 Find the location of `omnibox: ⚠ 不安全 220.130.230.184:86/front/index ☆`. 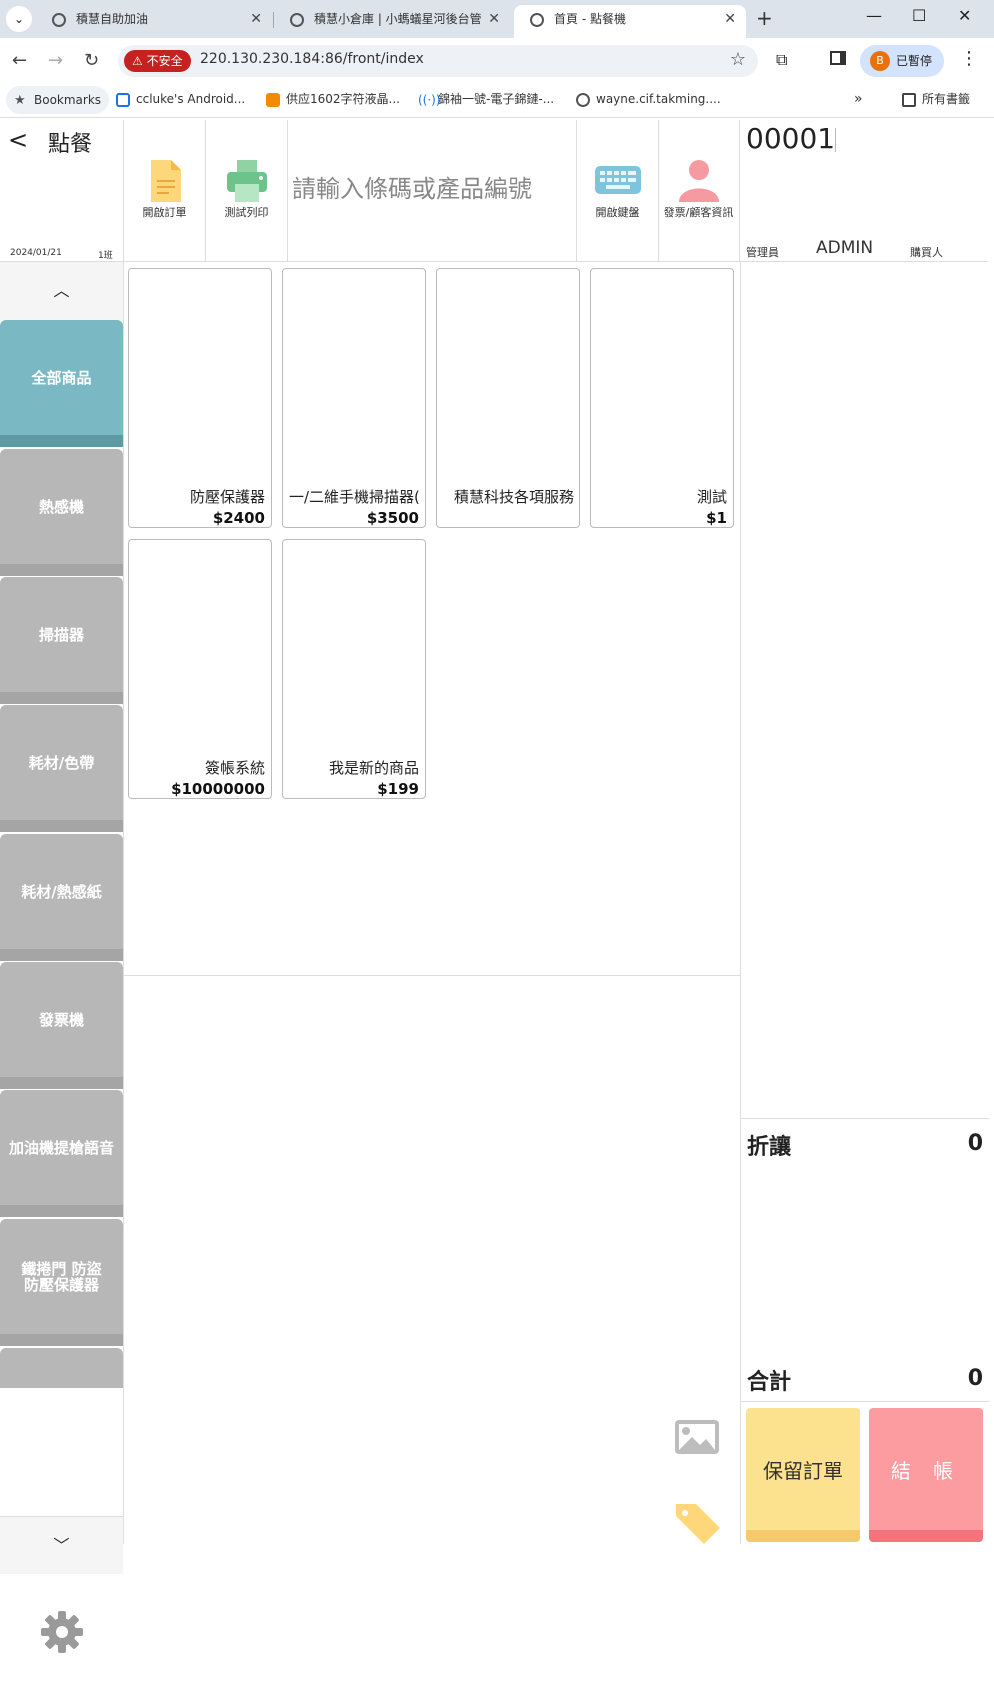

omnibox: ⚠ 不安全 220.130.230.184:86/front/index ☆ is located at coordinates (438, 61).